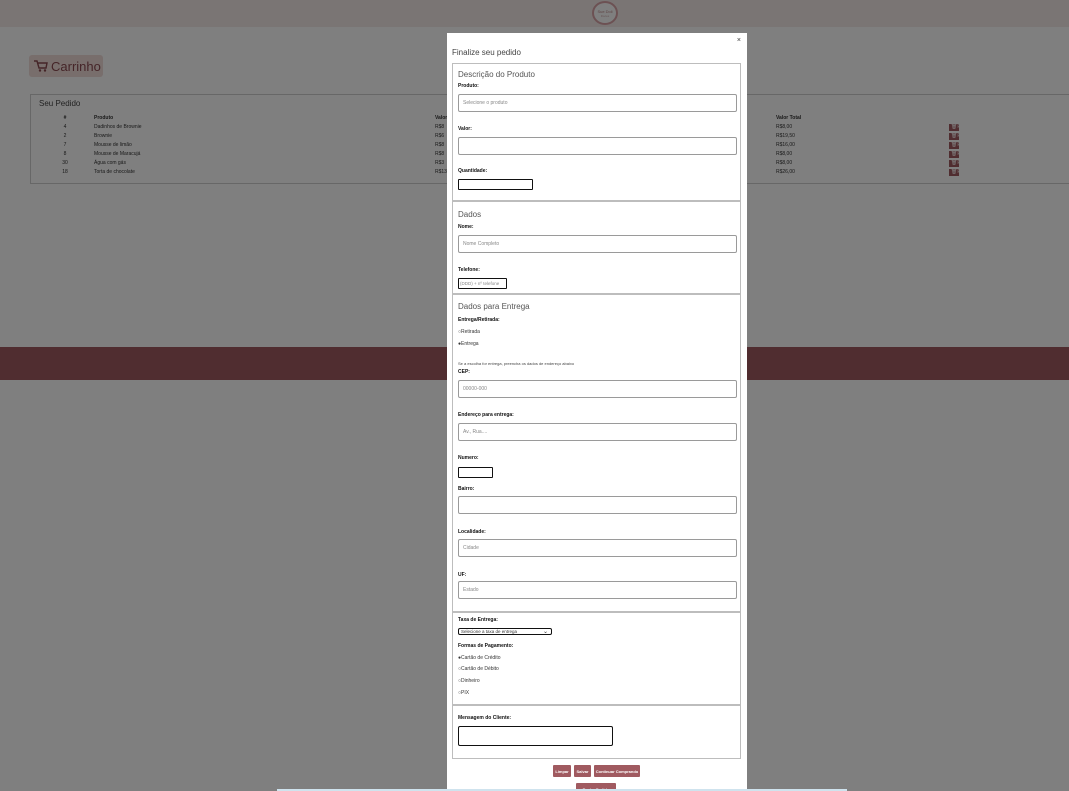 This screenshot has width=1069, height=791. What do you see at coordinates (494, 306) in the screenshot?
I see `section-legend: Dados para Entrega` at bounding box center [494, 306].